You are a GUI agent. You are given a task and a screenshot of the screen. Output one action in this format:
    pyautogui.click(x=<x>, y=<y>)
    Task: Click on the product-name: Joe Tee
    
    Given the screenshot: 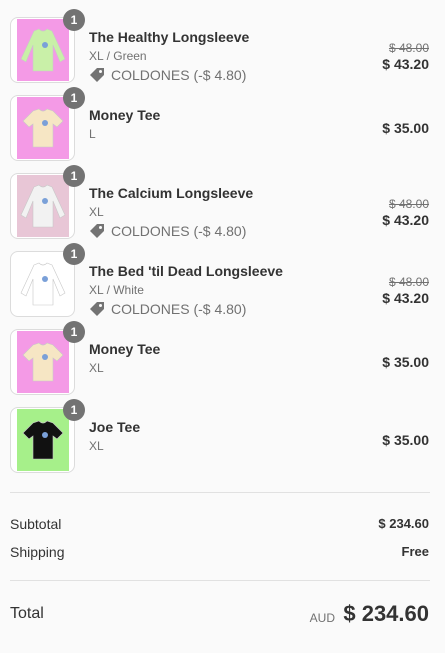 What is the action you would take?
    pyautogui.click(x=115, y=427)
    